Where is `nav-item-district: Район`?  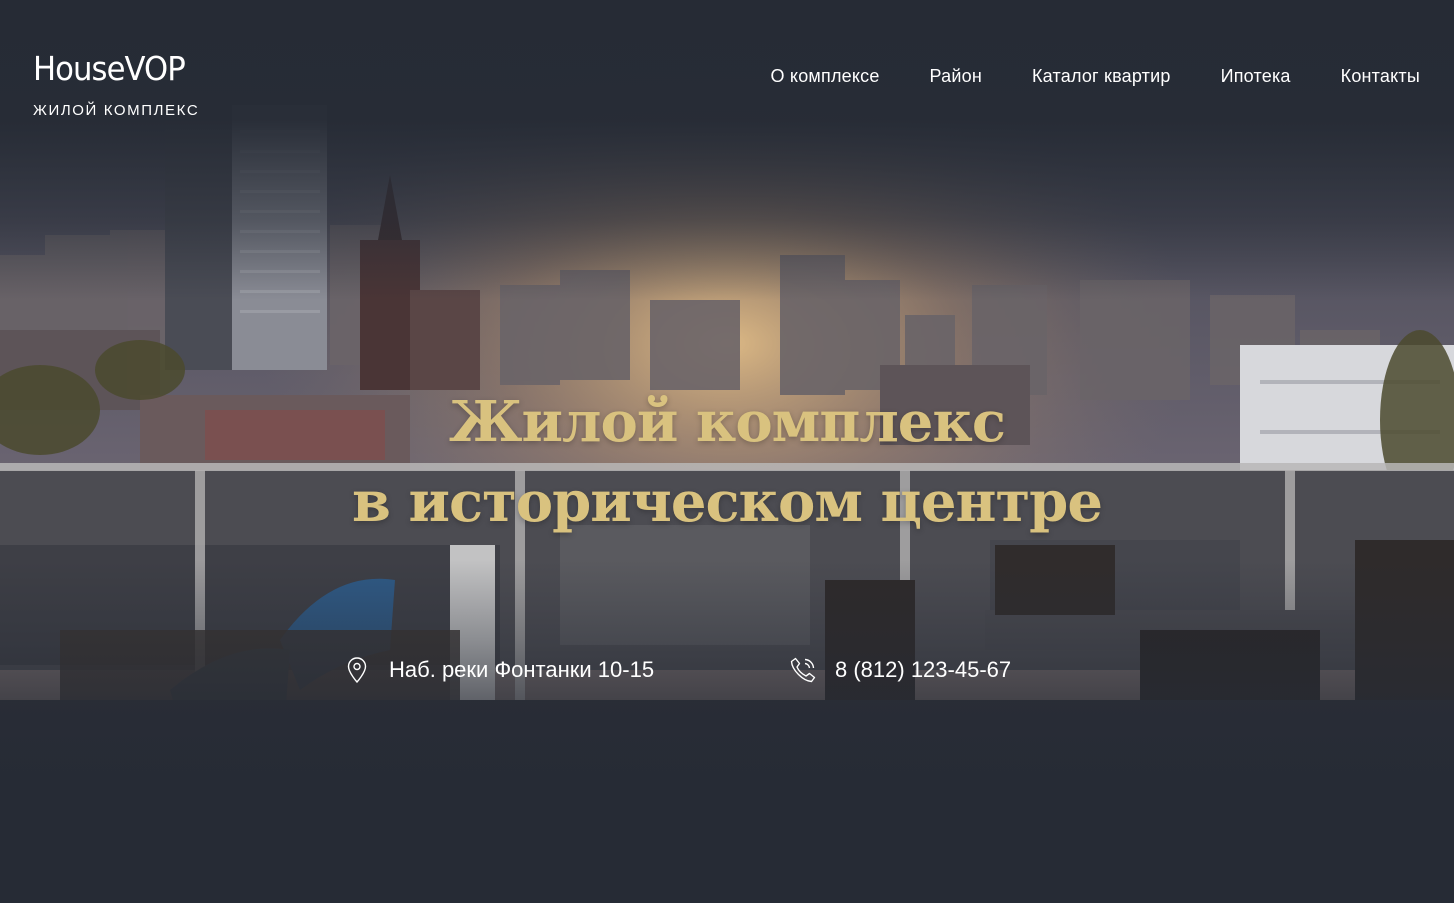
nav-item-district: Район is located at coordinates (956, 76).